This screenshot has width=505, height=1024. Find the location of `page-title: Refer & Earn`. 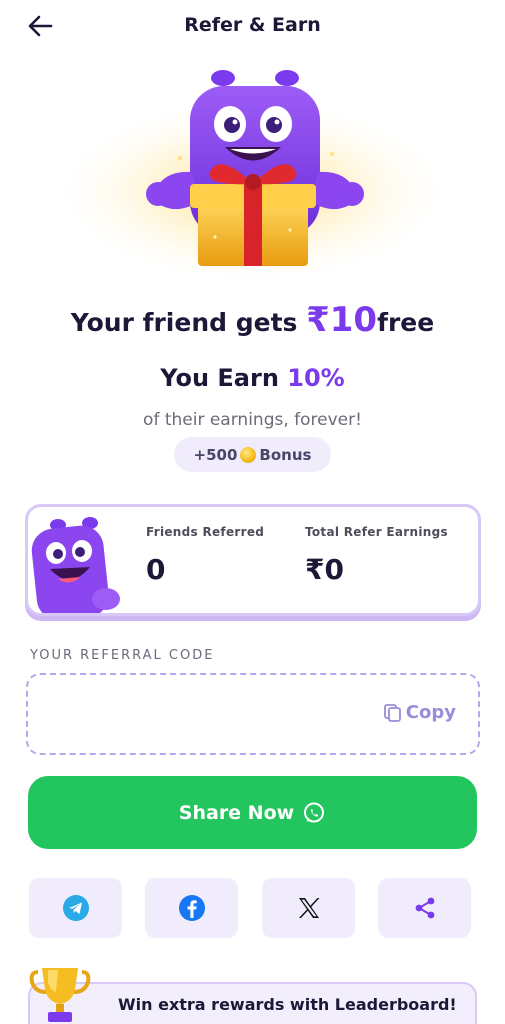

page-title: Refer & Earn is located at coordinates (252, 25).